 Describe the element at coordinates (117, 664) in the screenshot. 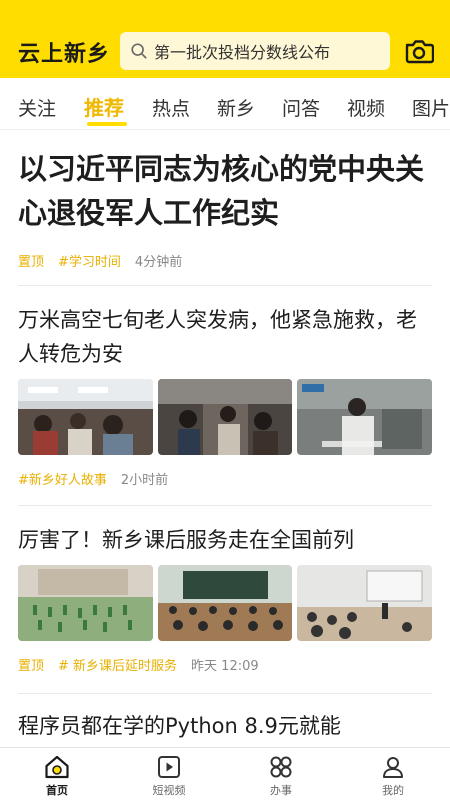

I see `topic-tag: # 新乡课后延时服务` at that location.